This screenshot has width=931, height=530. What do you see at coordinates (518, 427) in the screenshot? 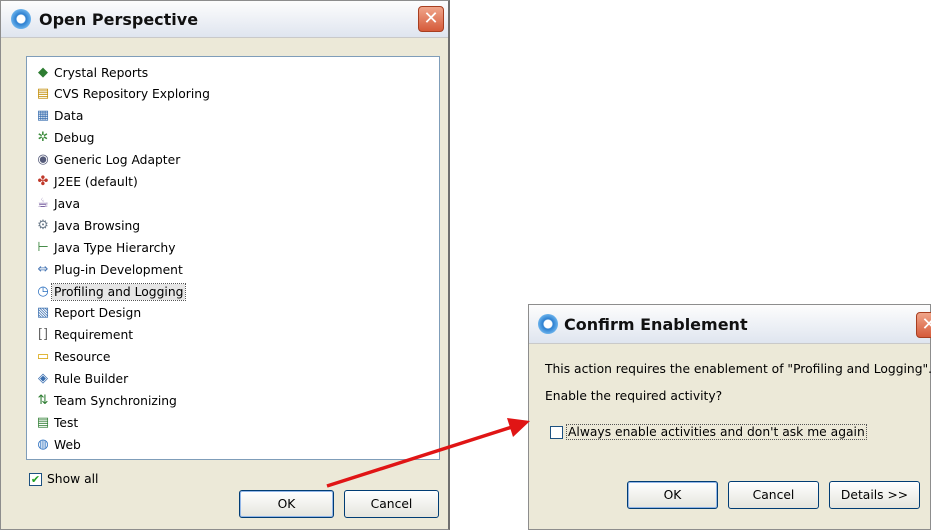
I see `arrow-head` at bounding box center [518, 427].